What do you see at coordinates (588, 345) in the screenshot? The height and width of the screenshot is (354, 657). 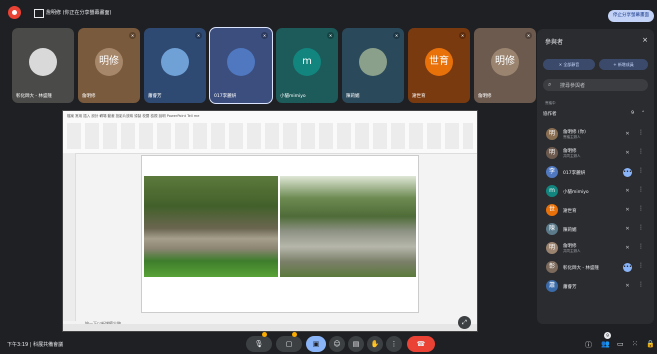 I see `info-icon: ⓘ` at bounding box center [588, 345].